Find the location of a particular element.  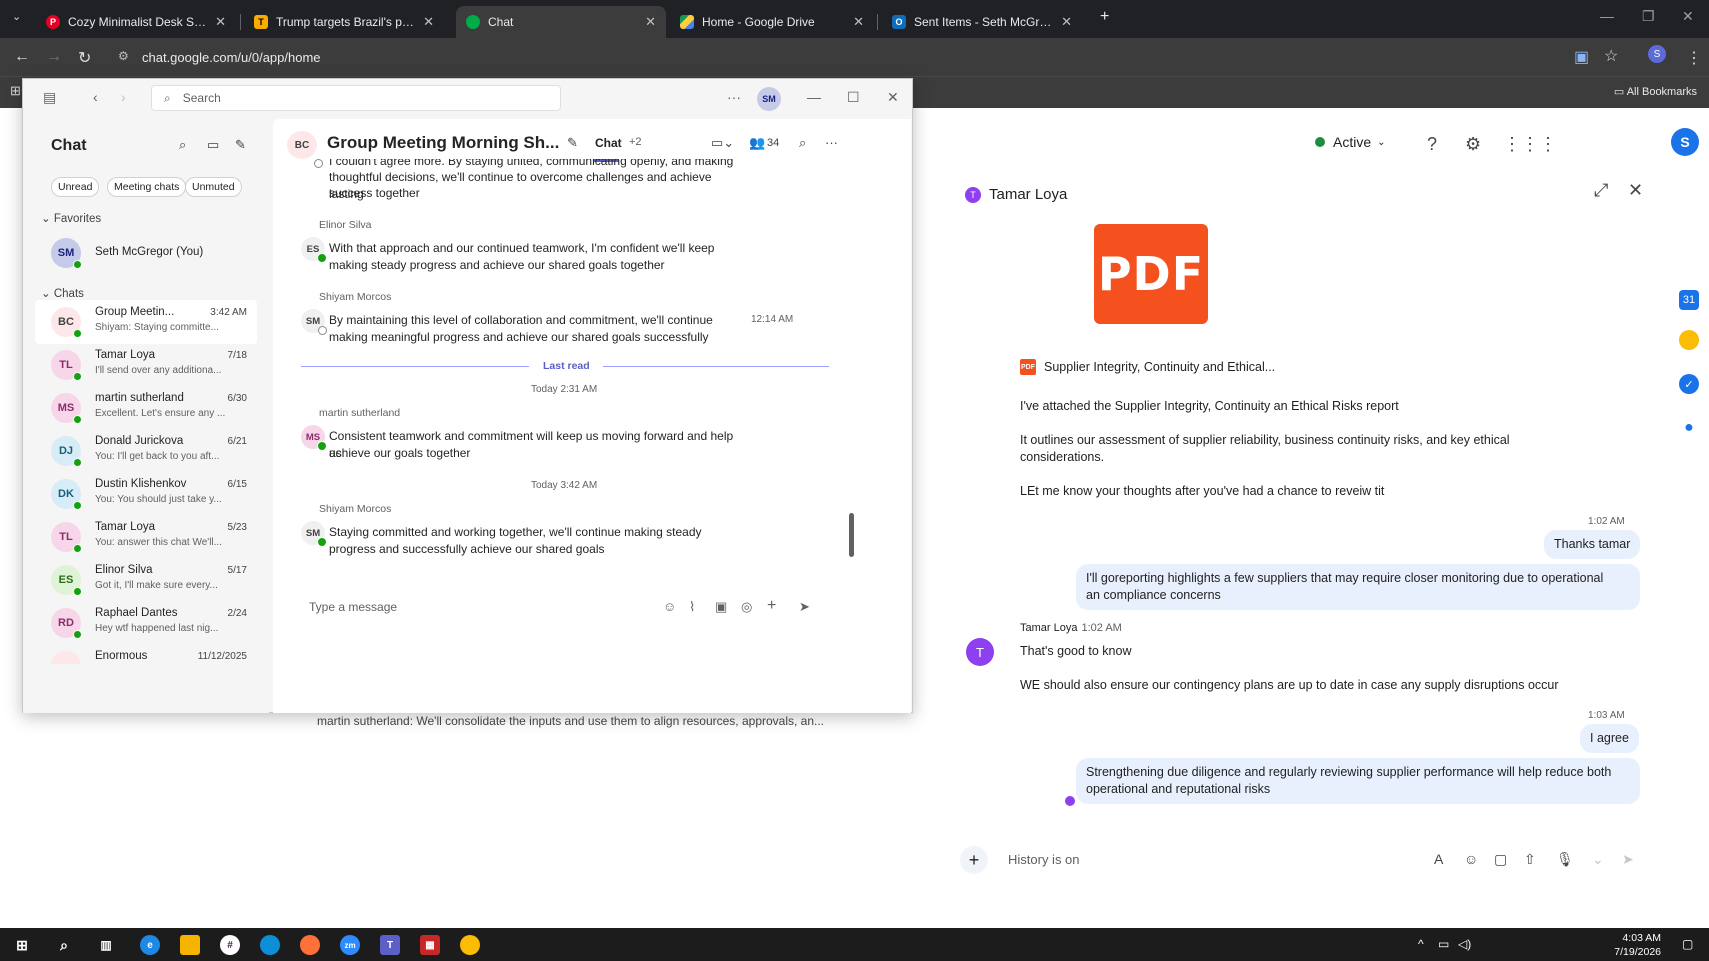

edge-icon is located at coordinates (270, 945).